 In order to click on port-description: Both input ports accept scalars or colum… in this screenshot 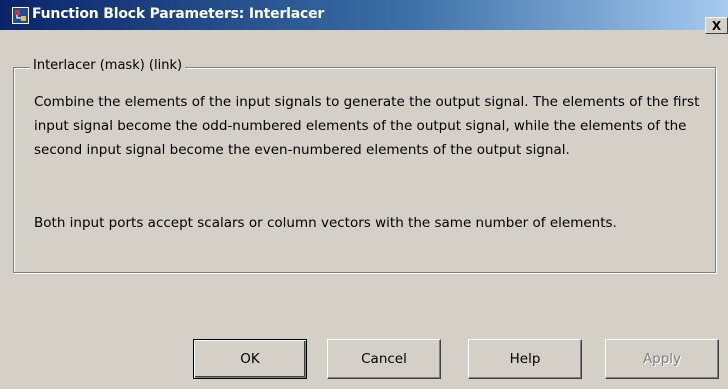, I will do `click(325, 223)`.